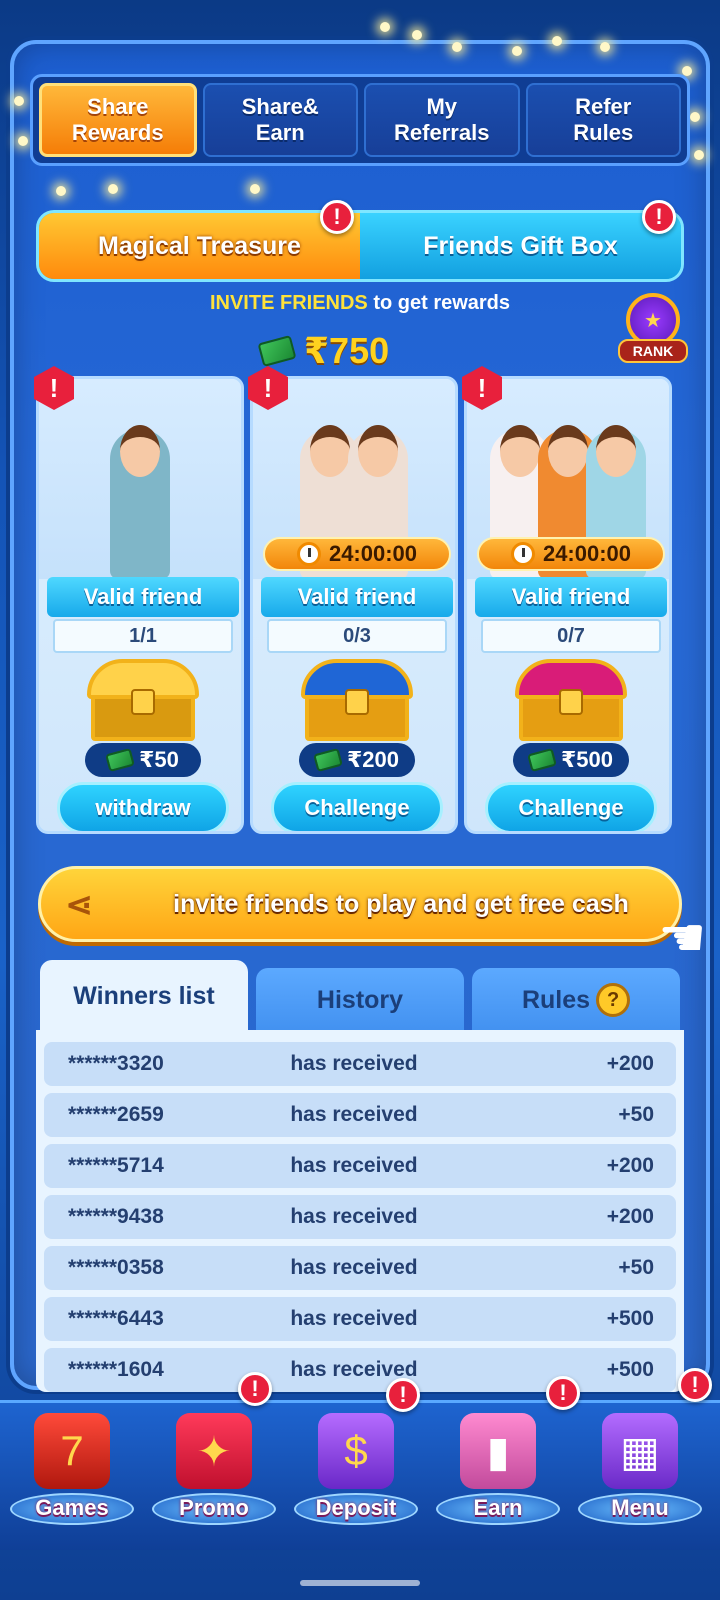  What do you see at coordinates (357, 760) in the screenshot?
I see `reward-amount: ₹200` at bounding box center [357, 760].